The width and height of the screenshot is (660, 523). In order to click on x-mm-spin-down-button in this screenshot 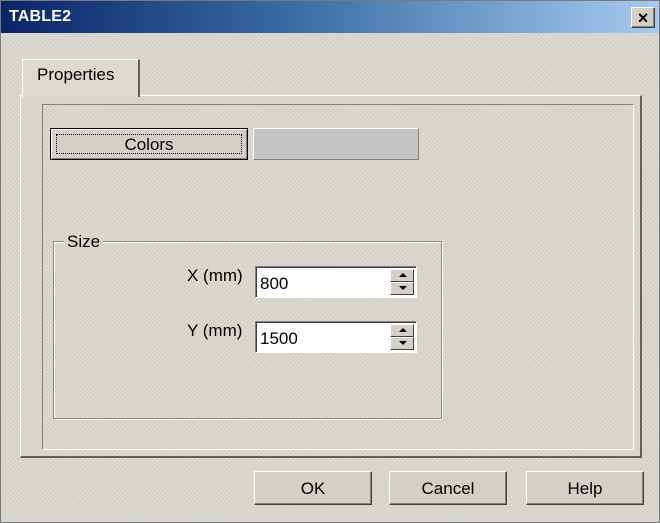, I will do `click(402, 288)`.